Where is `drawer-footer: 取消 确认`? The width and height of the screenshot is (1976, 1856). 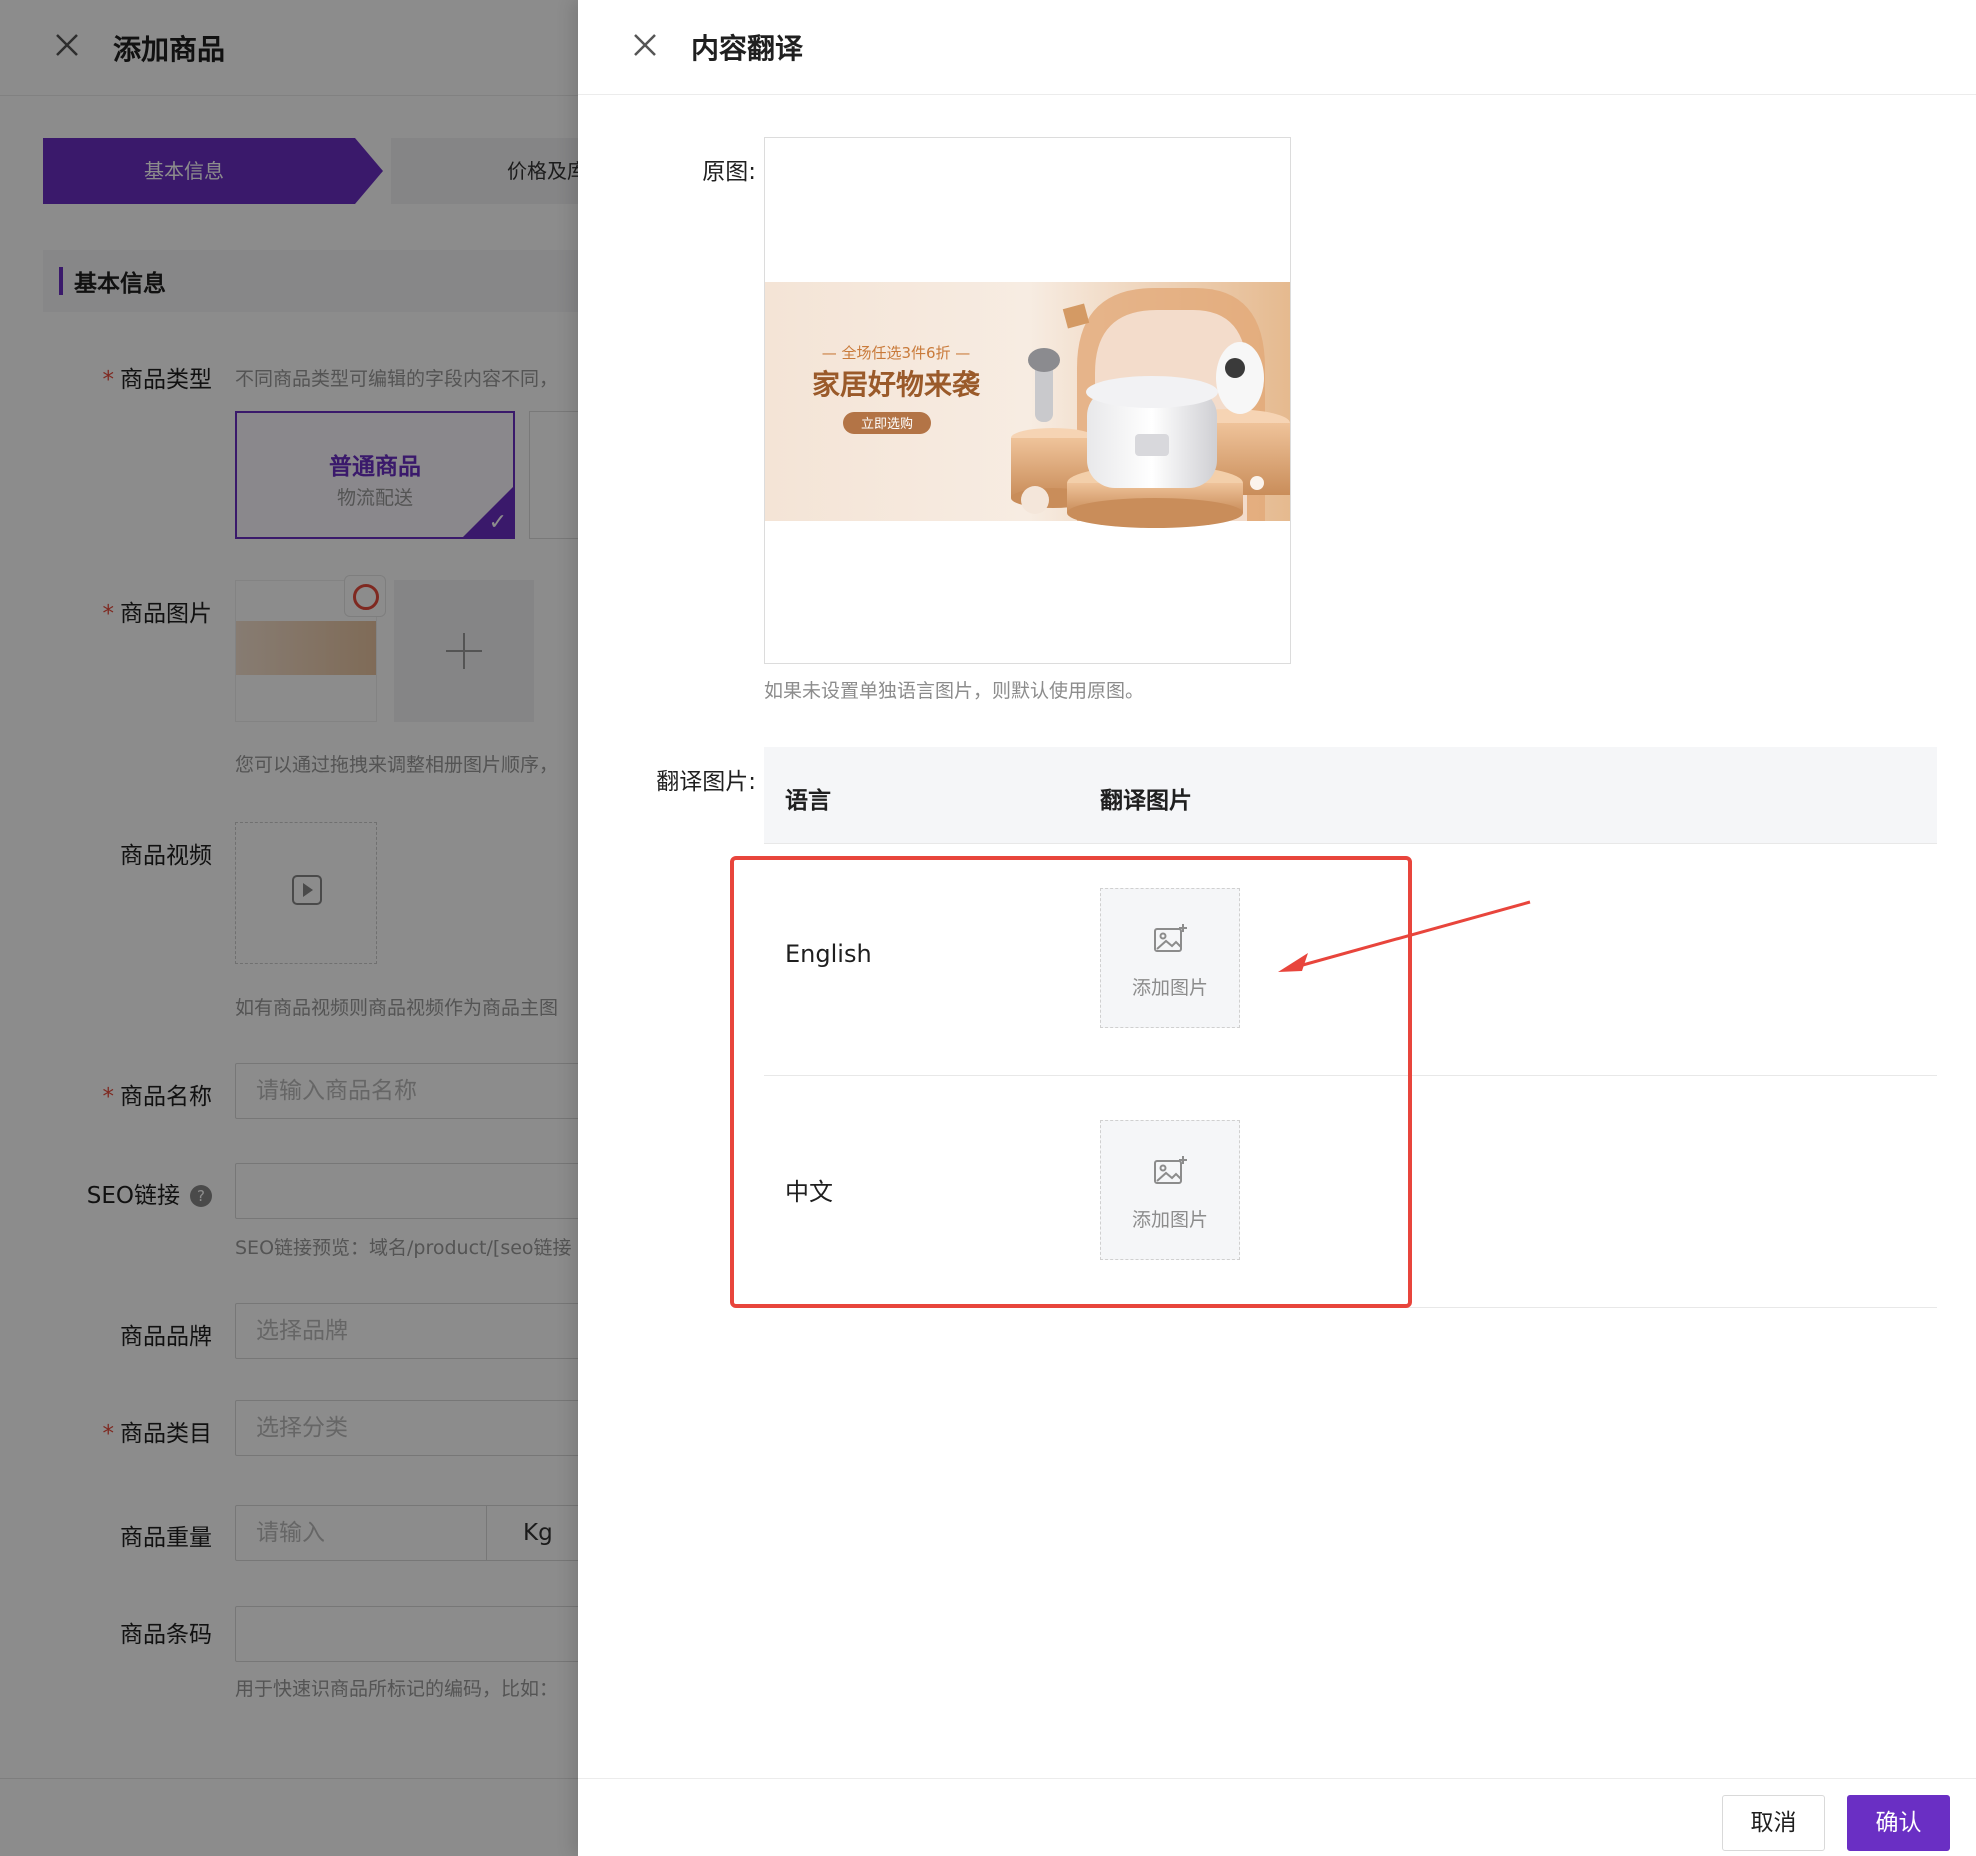 drawer-footer: 取消 确认 is located at coordinates (1277, 1817).